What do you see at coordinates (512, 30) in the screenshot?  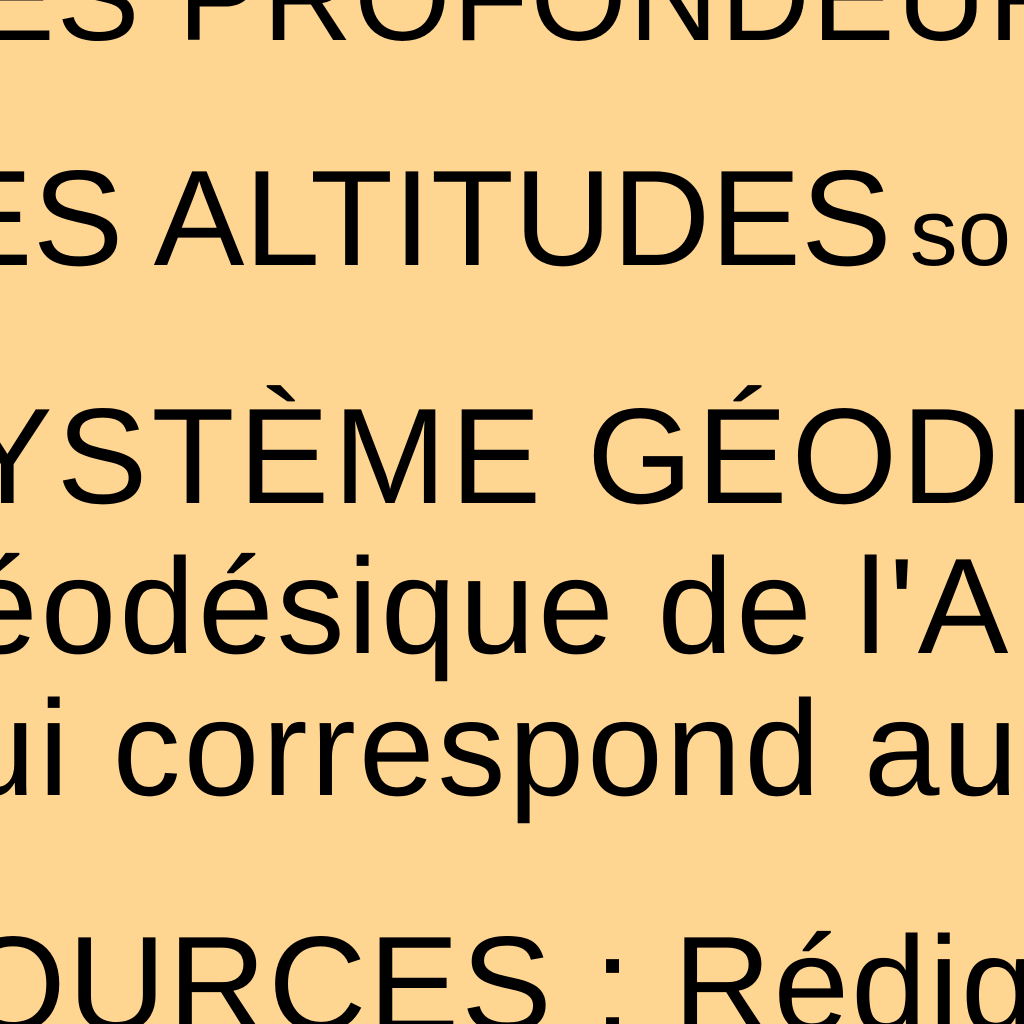 I see `text-line-profondeurs: ES PROFONDEUR` at bounding box center [512, 30].